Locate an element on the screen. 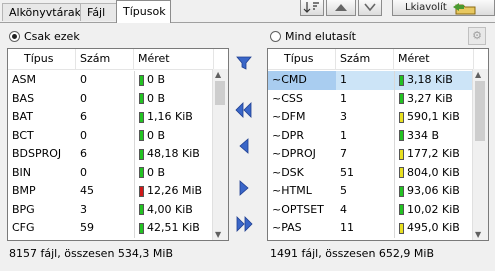  list-item: ~HTML 5 93,06 KiB is located at coordinates (371, 191).